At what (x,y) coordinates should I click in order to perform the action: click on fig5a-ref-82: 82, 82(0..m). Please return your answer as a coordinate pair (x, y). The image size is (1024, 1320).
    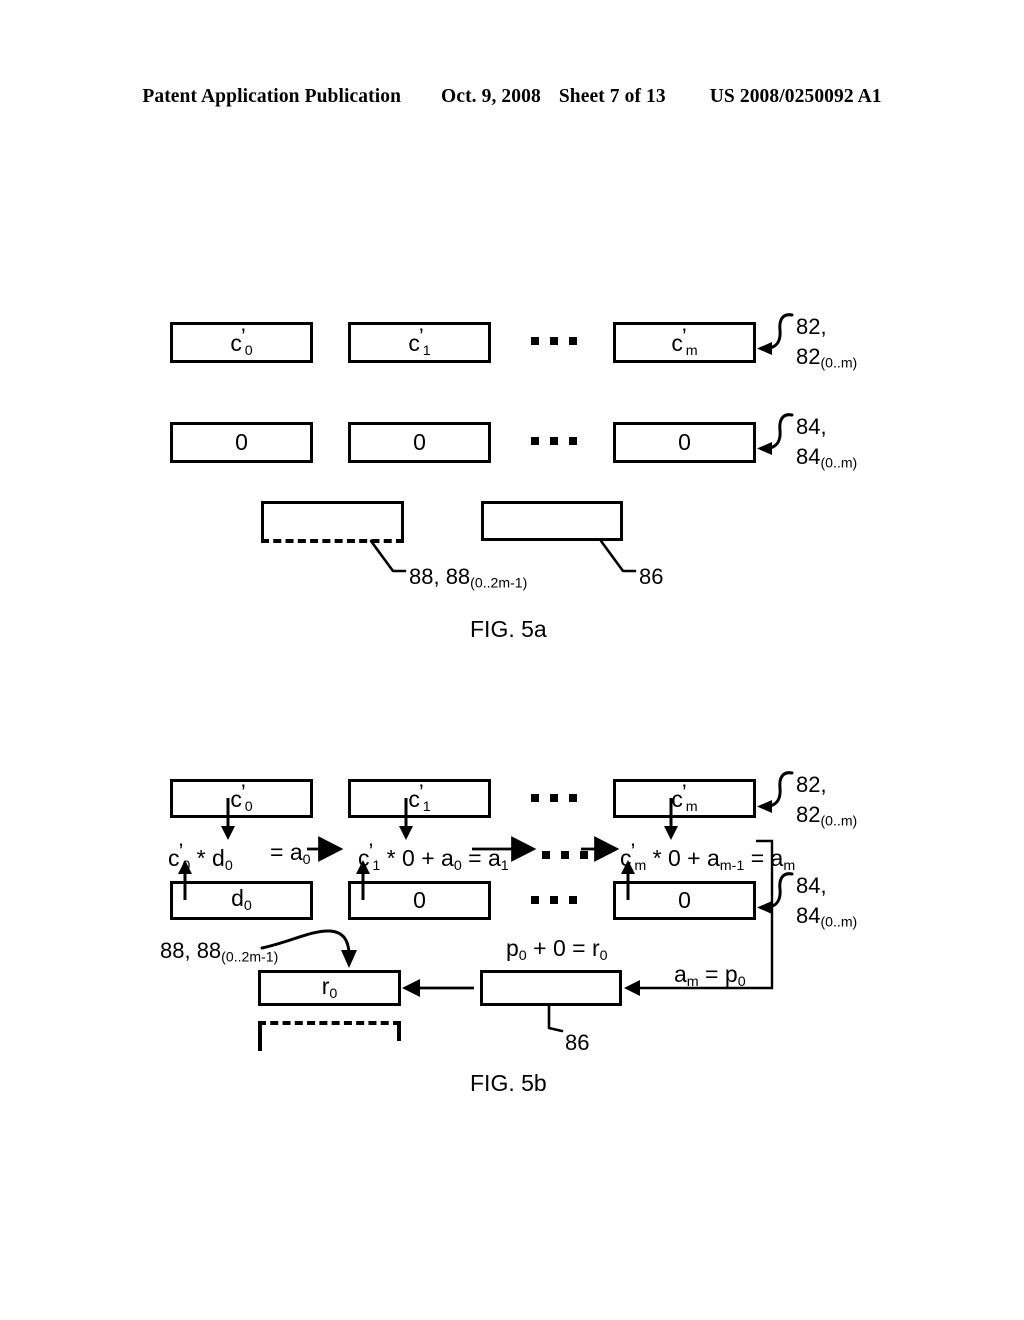
    Looking at the image, I should click on (826, 342).